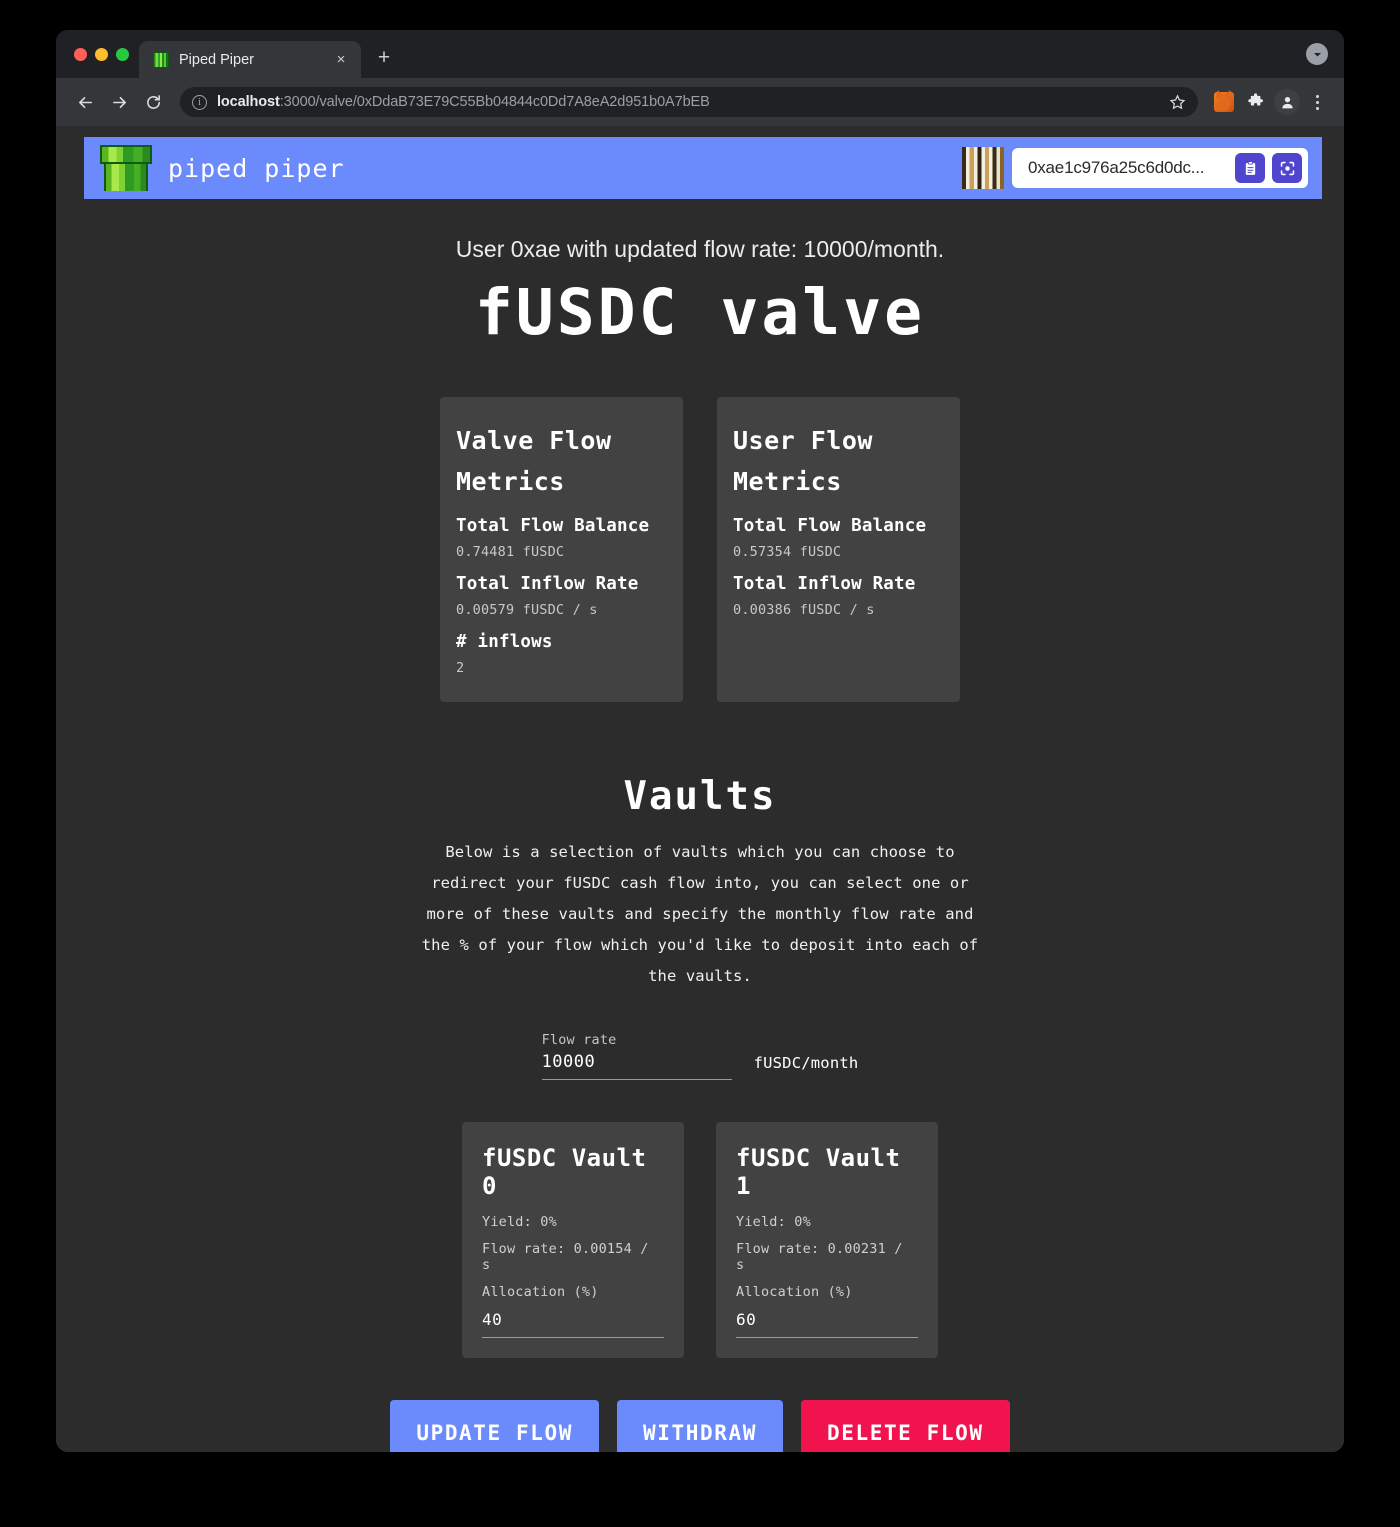 The height and width of the screenshot is (1527, 1400). What do you see at coordinates (579, 1040) in the screenshot?
I see `flow-rate-label: Flow rate` at bounding box center [579, 1040].